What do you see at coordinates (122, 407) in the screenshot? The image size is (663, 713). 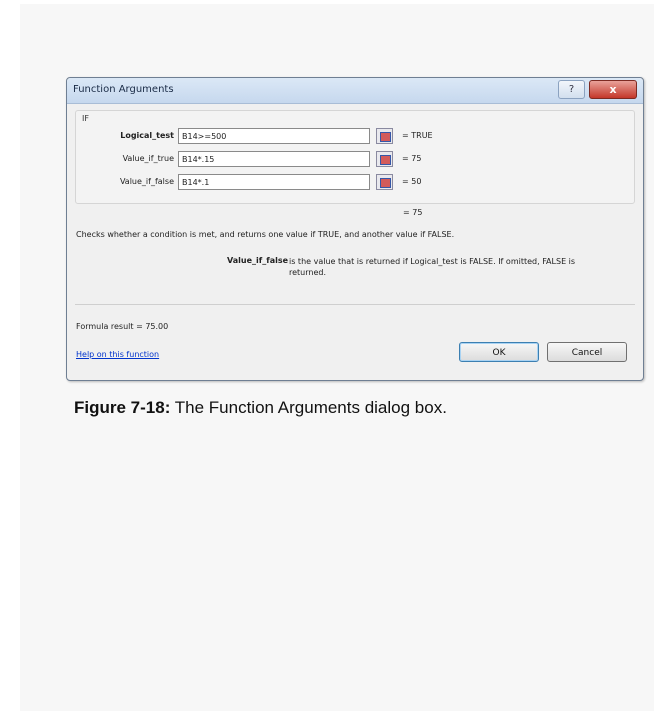 I see `figure-number: Figure 7-18:` at bounding box center [122, 407].